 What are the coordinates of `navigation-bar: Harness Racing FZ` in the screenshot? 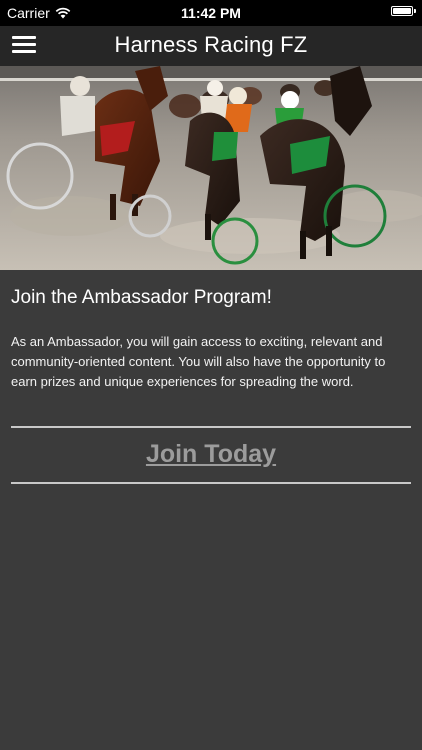 It's located at (211, 46).